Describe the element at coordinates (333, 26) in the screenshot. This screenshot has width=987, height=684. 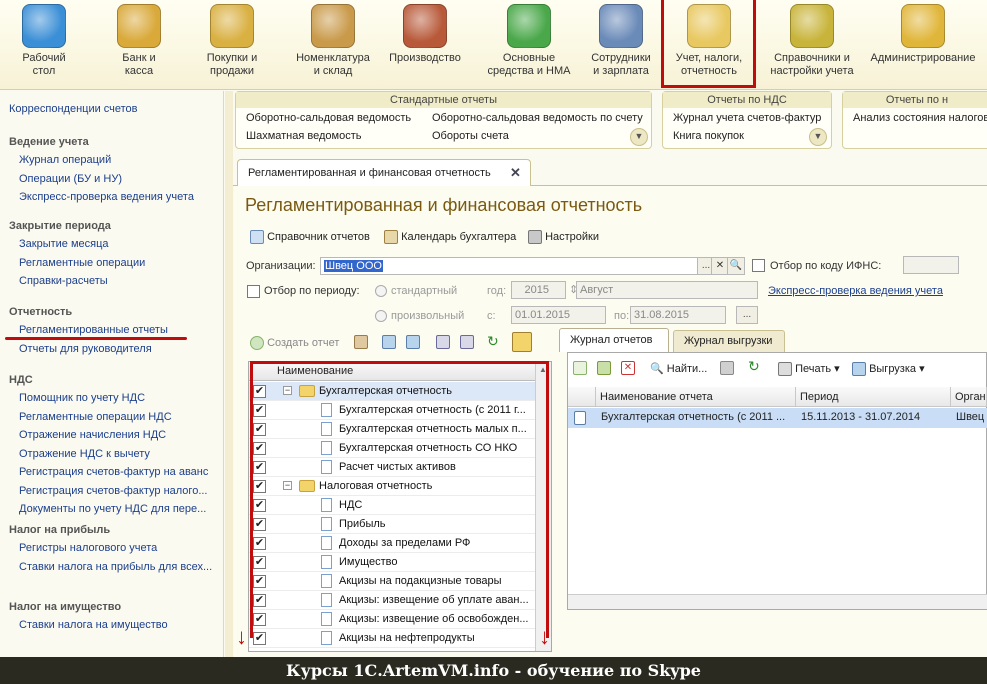
I see `boxes-icon` at that location.